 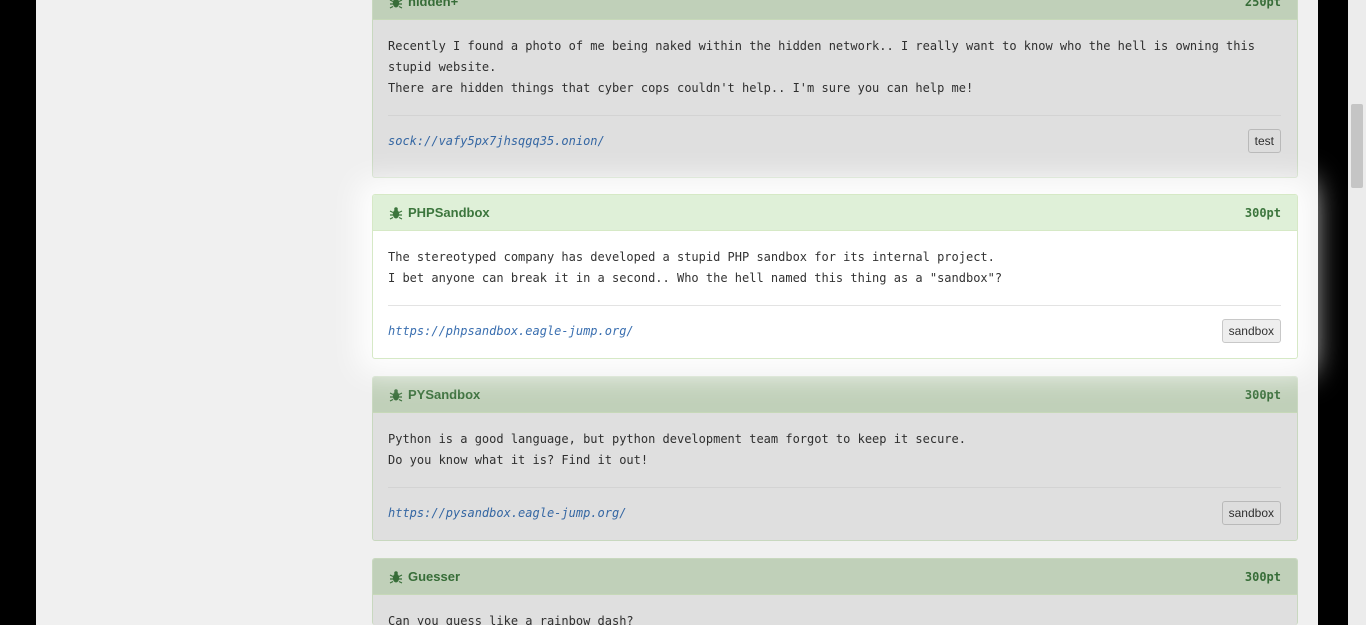 I want to click on challenge-title: hidden+, so click(x=433, y=4).